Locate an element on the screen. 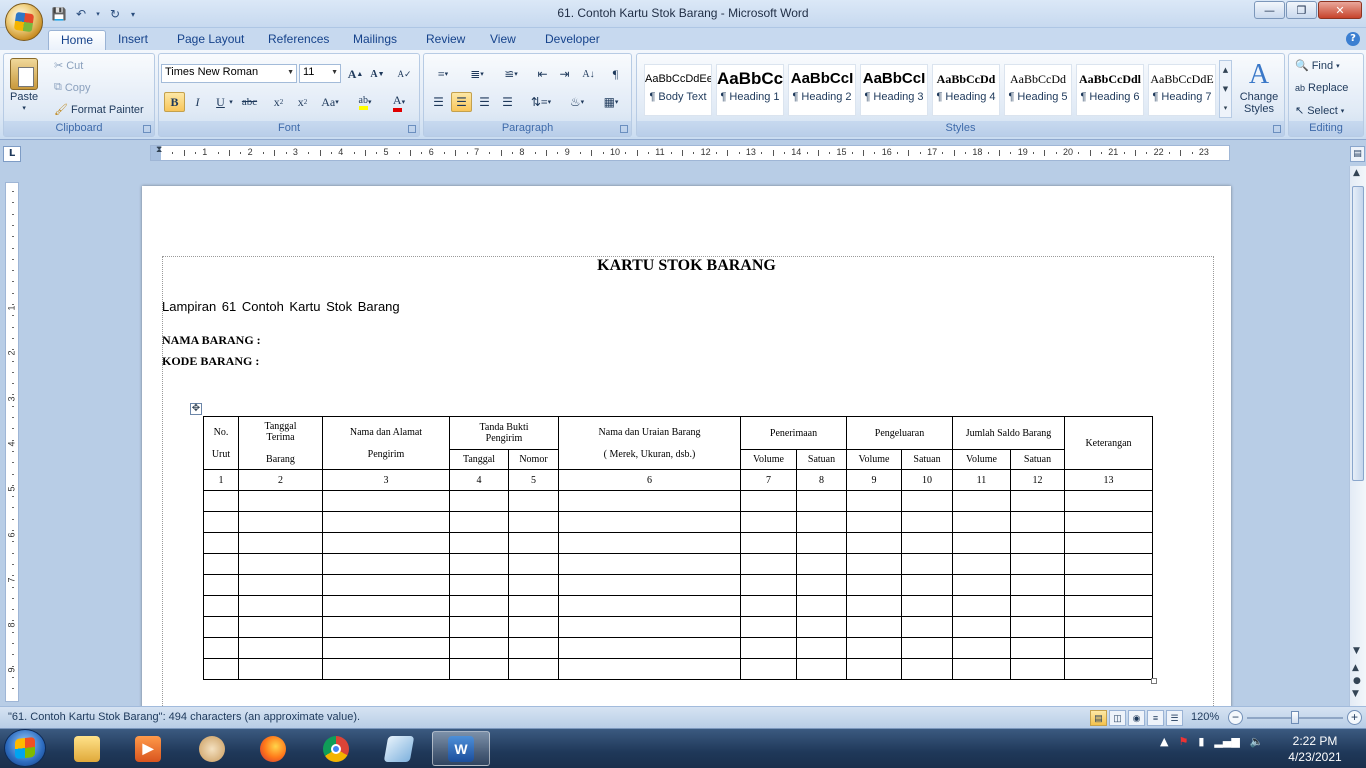 The height and width of the screenshot is (768, 1366). line-spacing-button: ⇅≡ ▾ is located at coordinates (541, 102).